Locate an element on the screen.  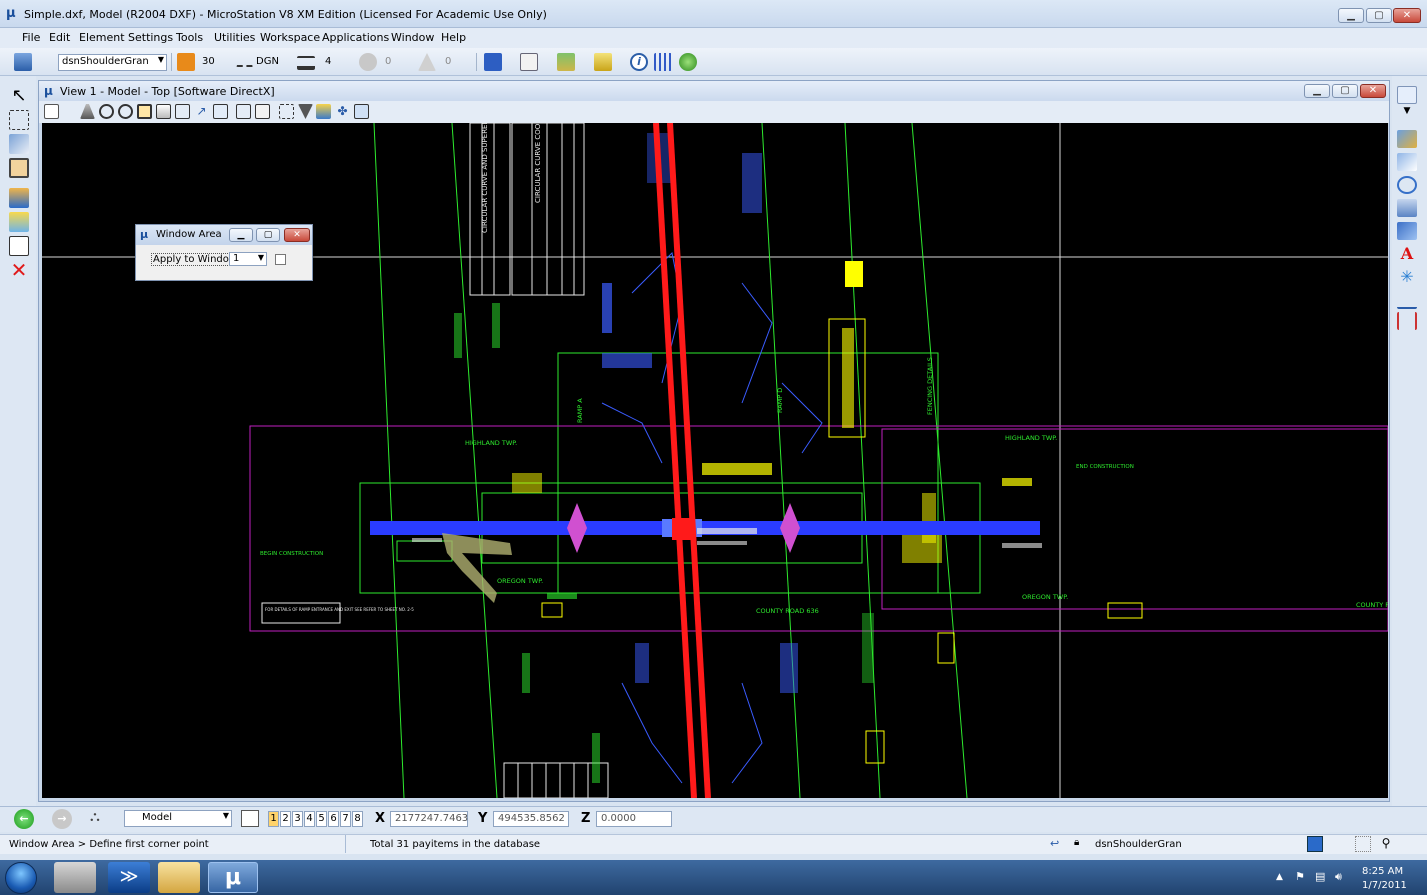
line-weight-icon is located at coordinates (306, 63).